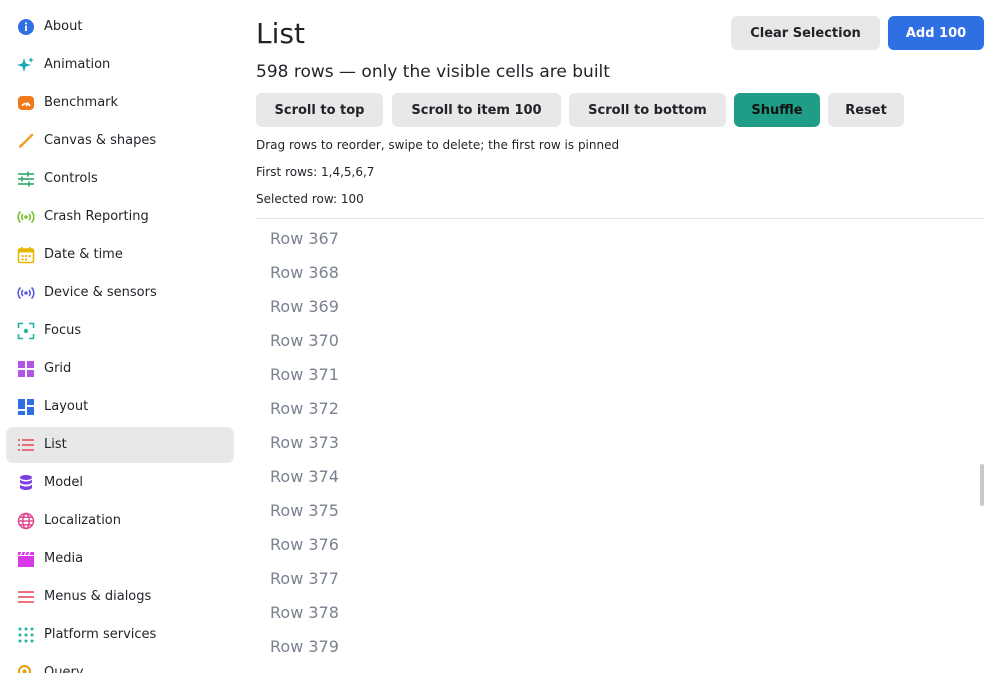  Describe the element at coordinates (26, 635) in the screenshot. I see `apps-icon` at that location.